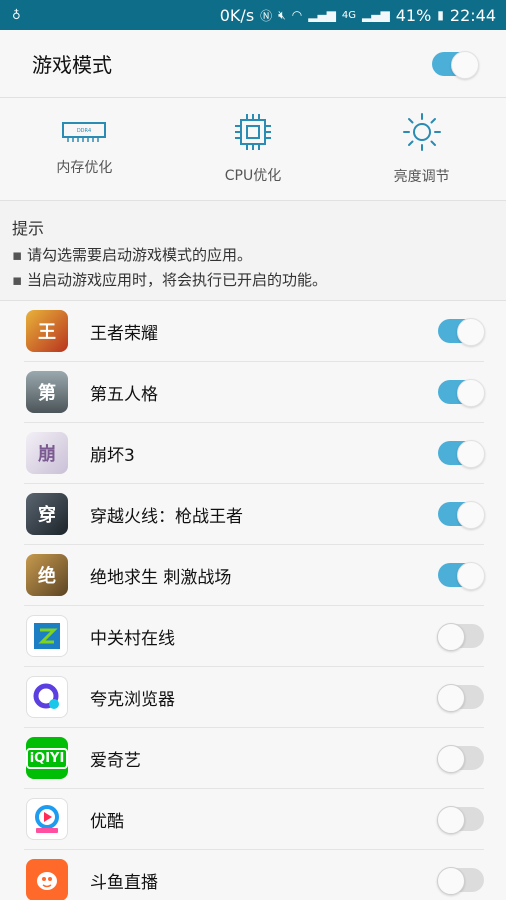  I want to click on app-name: 崩坏3, so click(112, 455).